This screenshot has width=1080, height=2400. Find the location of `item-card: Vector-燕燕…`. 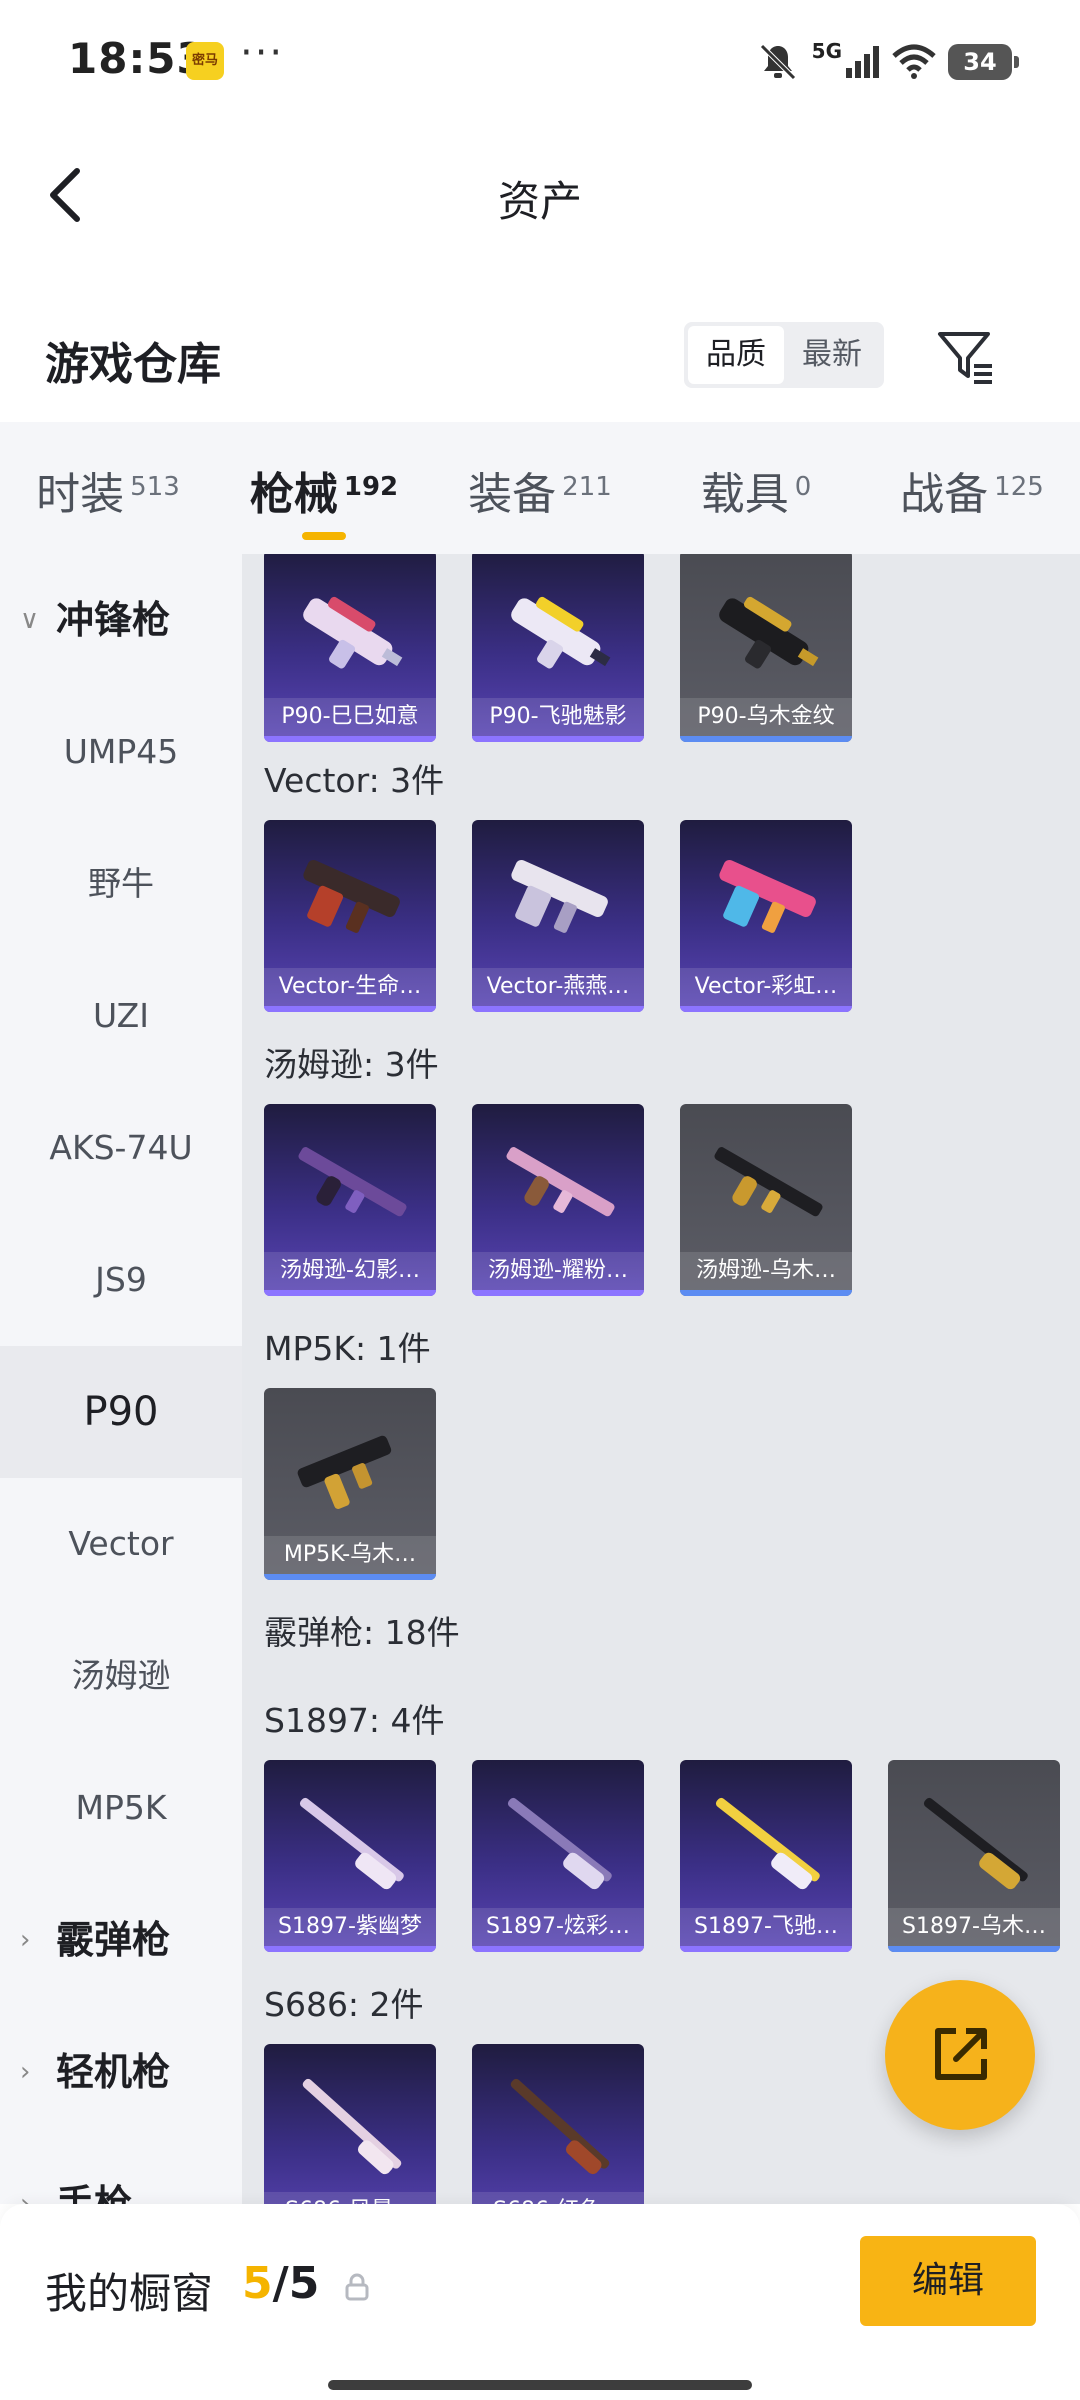

item-card: Vector-燕燕… is located at coordinates (558, 916).